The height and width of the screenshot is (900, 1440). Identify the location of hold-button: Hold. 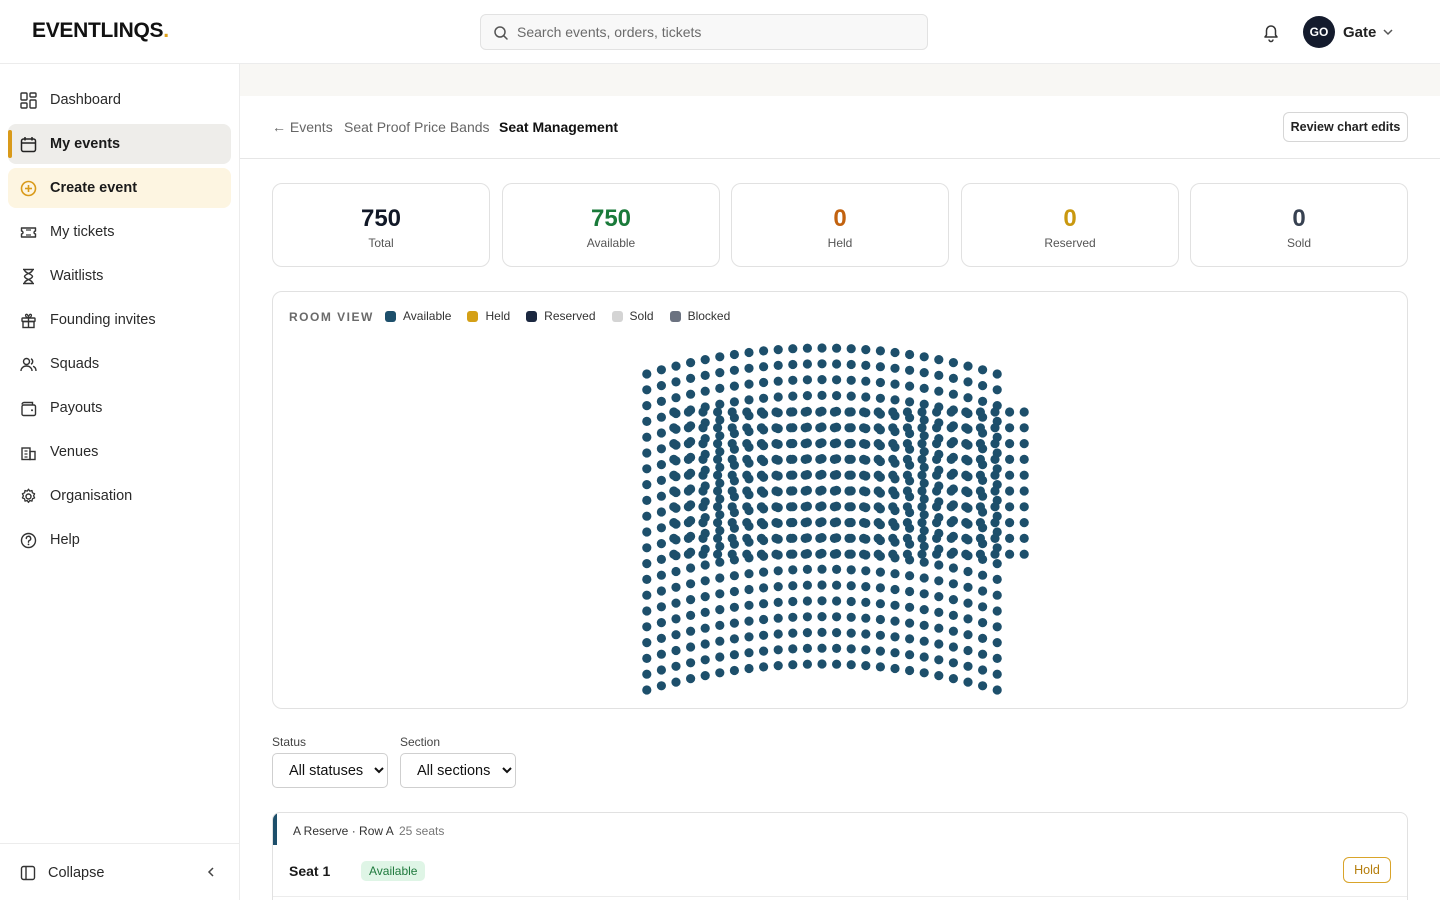
(1367, 870).